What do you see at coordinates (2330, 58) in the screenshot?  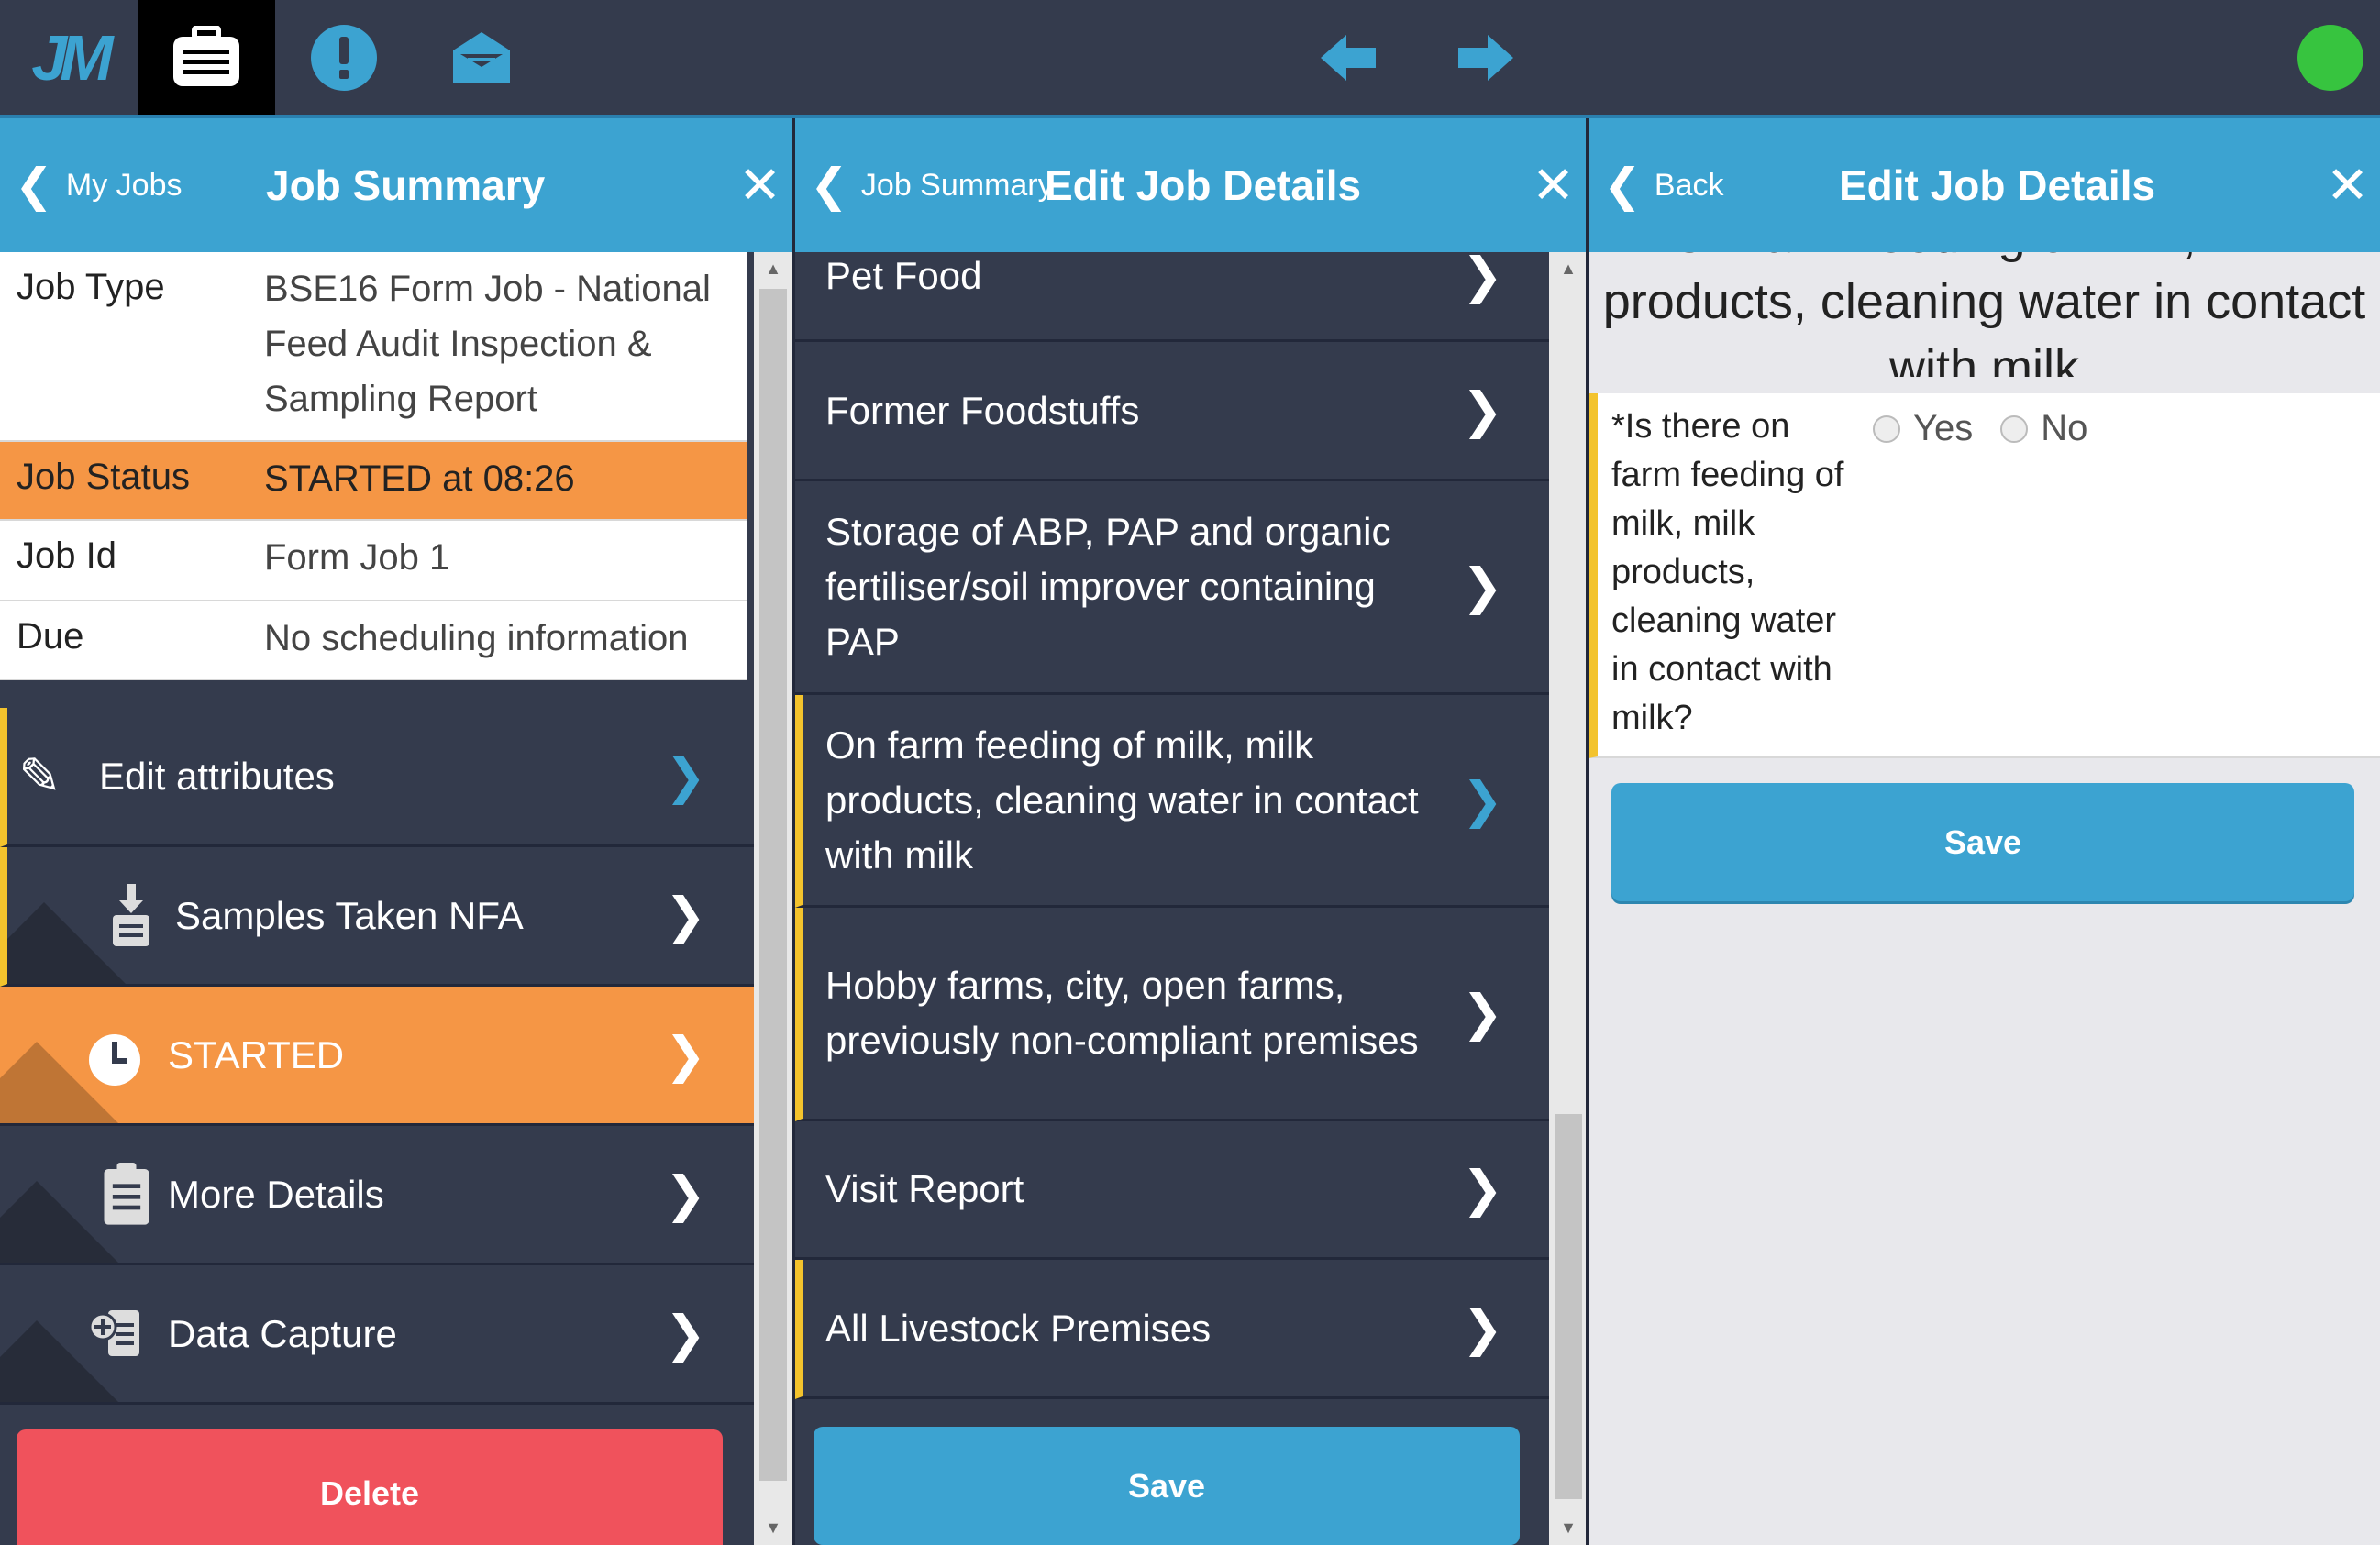 I see `connection-status-indicator` at bounding box center [2330, 58].